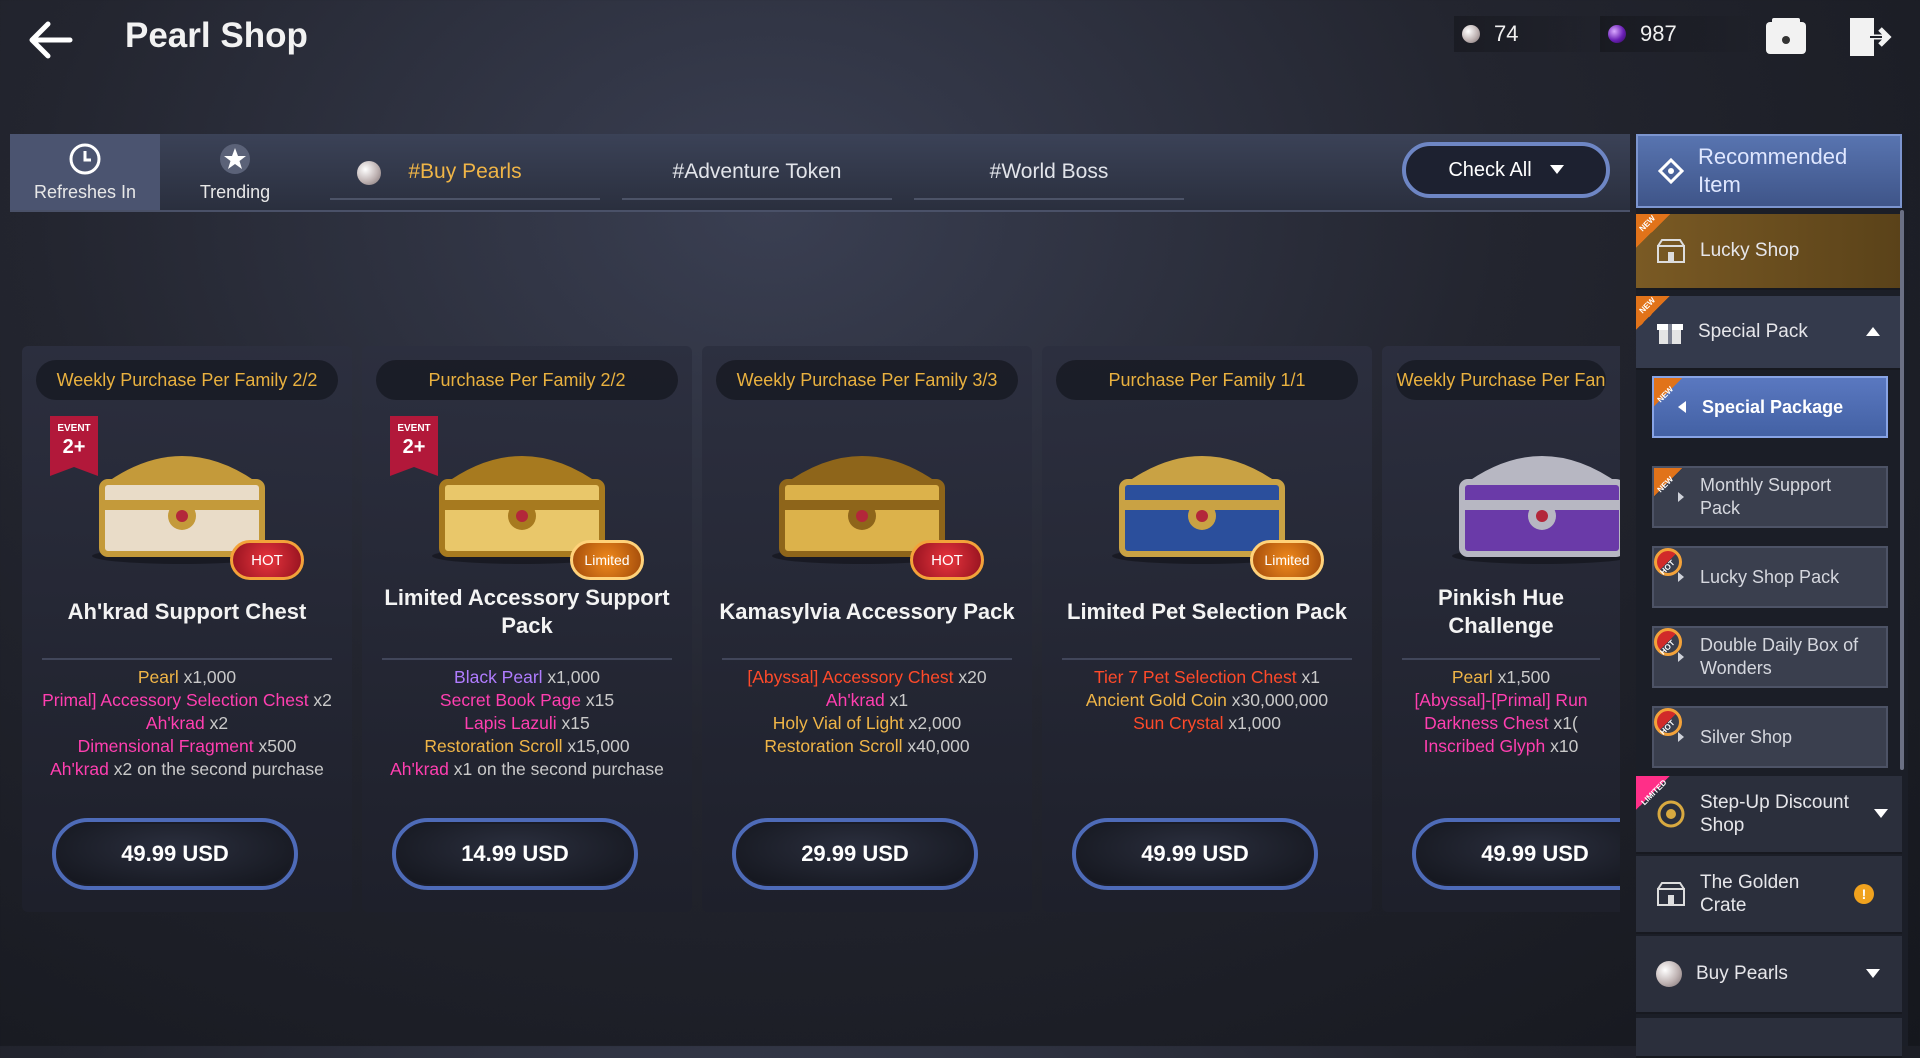 The image size is (1920, 1058). I want to click on item-name: Restoration Scroll, so click(833, 746).